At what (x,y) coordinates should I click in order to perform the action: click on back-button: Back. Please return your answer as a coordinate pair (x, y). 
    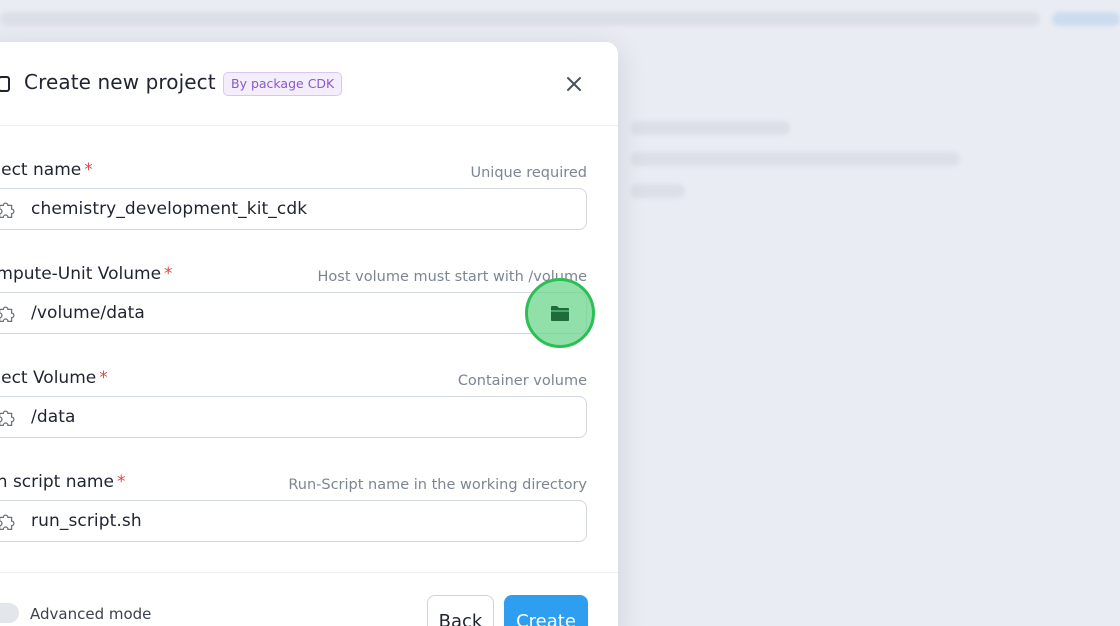
    Looking at the image, I should click on (460, 610).